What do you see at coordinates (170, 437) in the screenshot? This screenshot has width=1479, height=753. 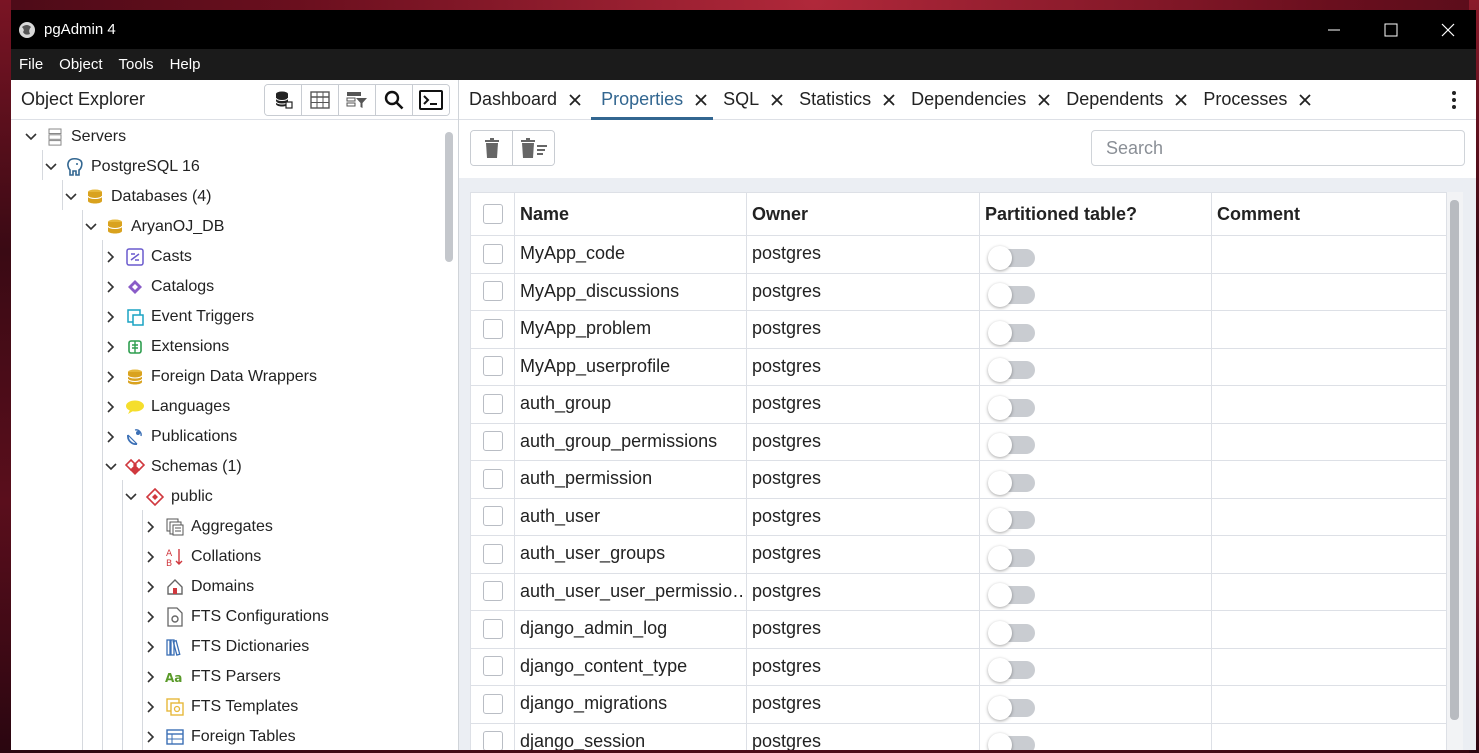 I see `tree-node-publications: Publications` at bounding box center [170, 437].